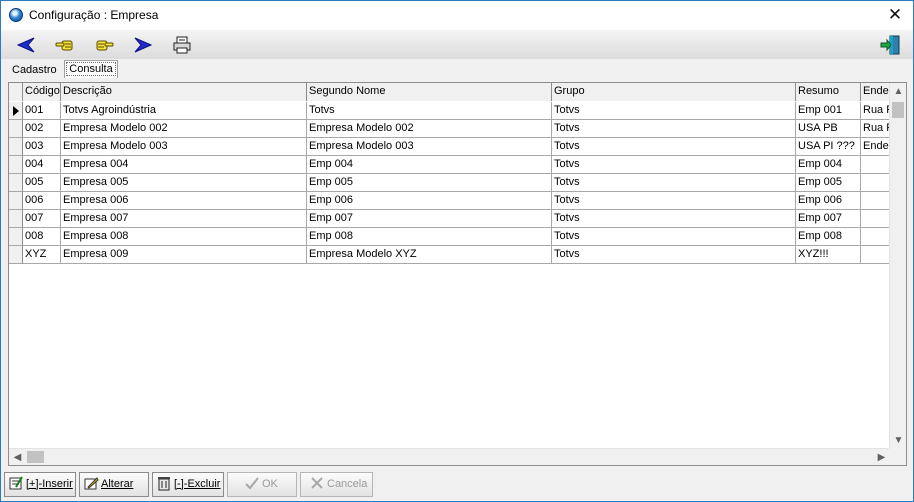  I want to click on tab-cadastro: Cadastro, so click(34, 71).